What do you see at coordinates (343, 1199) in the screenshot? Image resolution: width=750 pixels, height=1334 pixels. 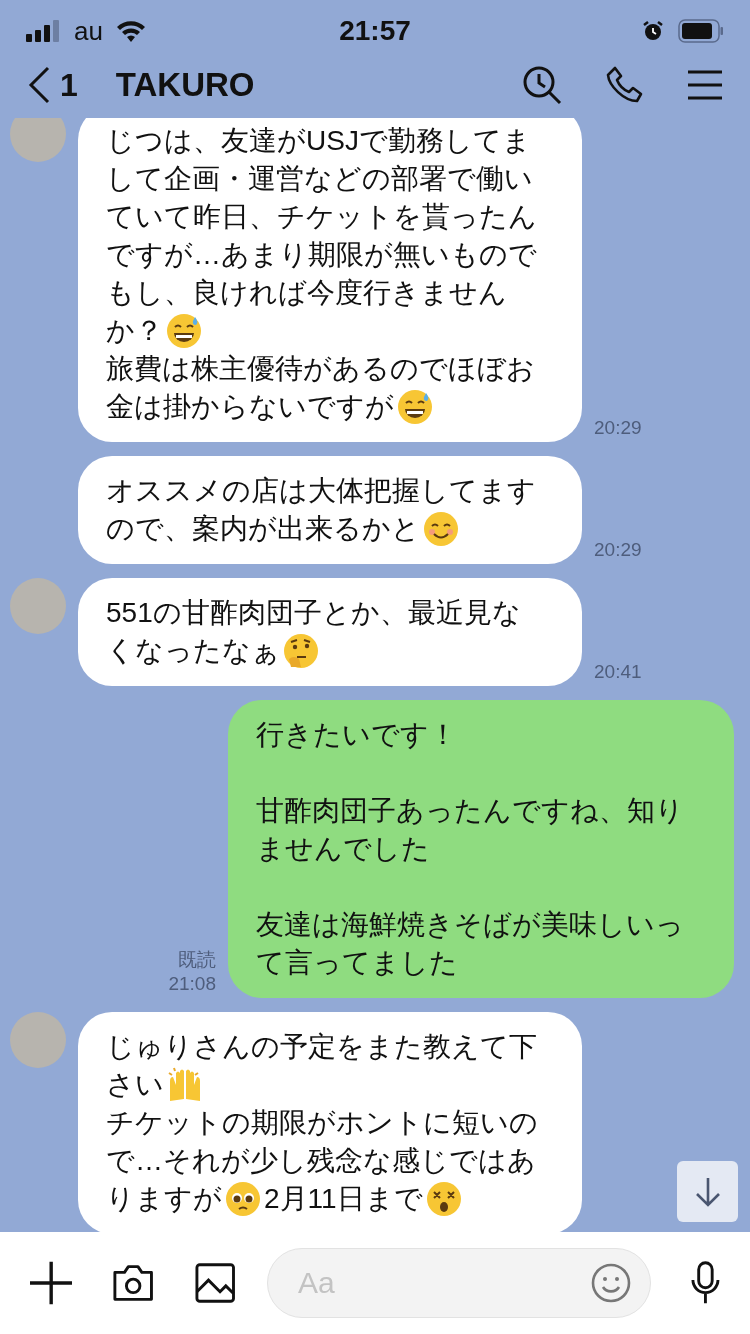 I see `message-text: 2月11日まで` at bounding box center [343, 1199].